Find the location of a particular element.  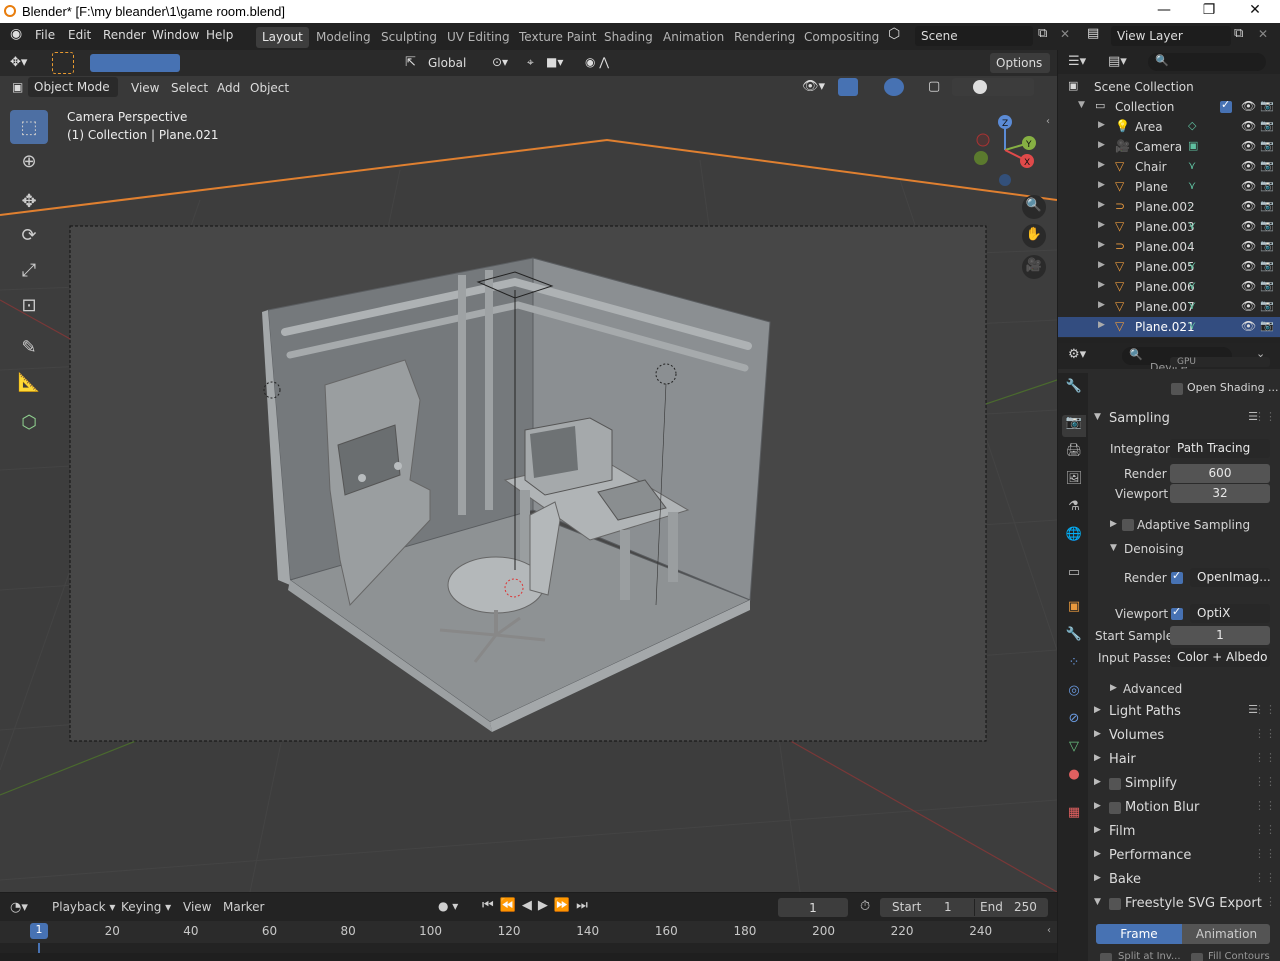

tab-sculpting: Sculpting is located at coordinates (409, 37).